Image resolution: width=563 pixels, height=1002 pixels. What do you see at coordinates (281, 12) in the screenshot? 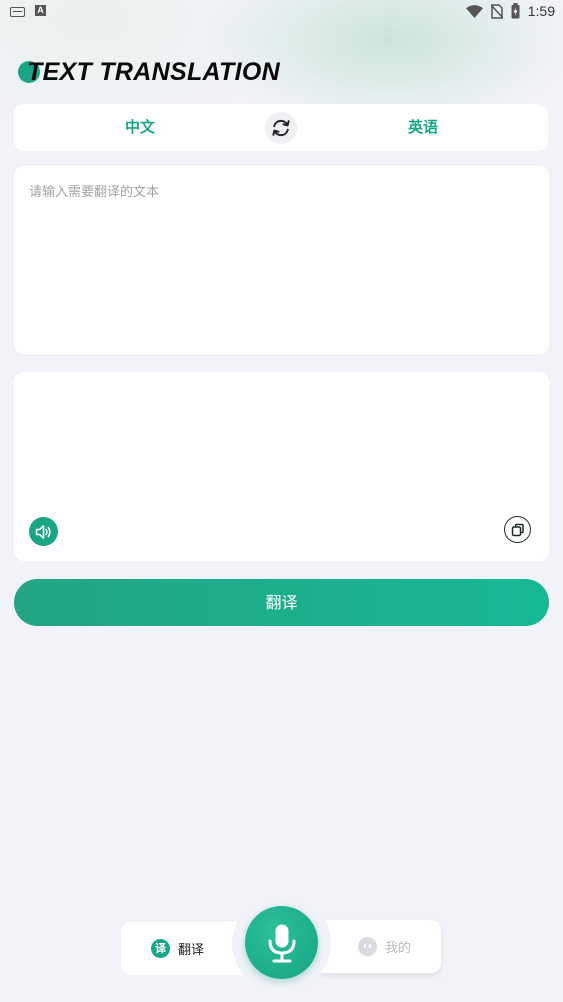
I see `status-bar: A 1:59` at bounding box center [281, 12].